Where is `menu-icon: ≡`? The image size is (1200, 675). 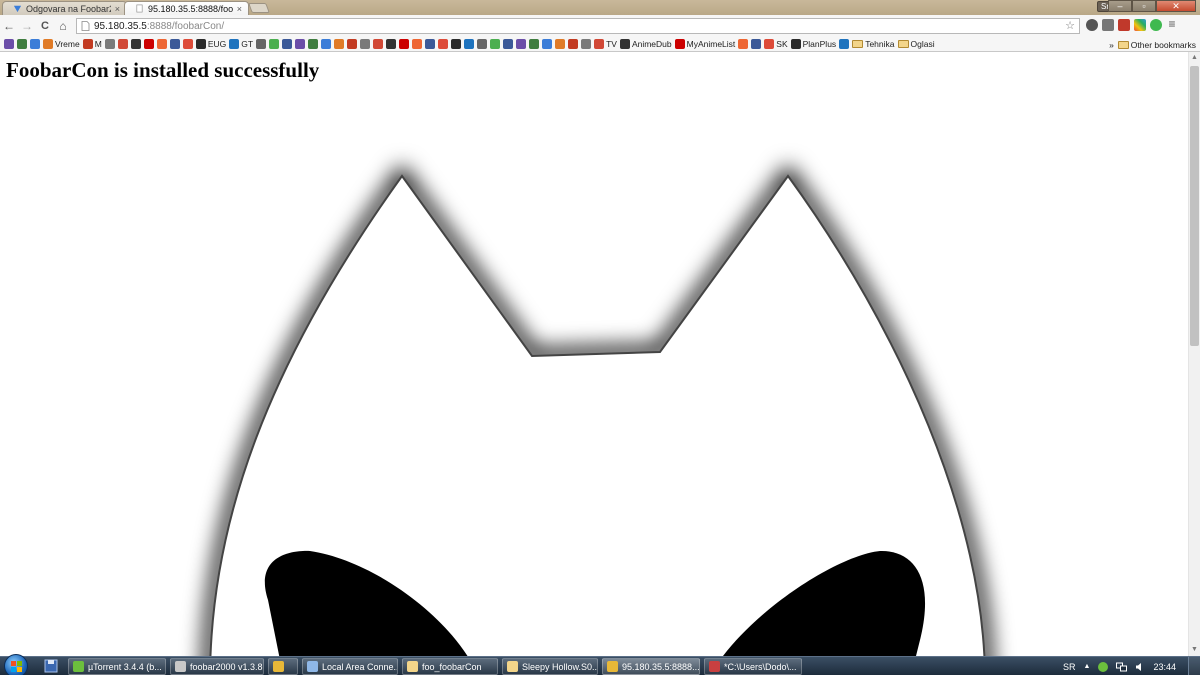
menu-icon: ≡ is located at coordinates (1172, 24).